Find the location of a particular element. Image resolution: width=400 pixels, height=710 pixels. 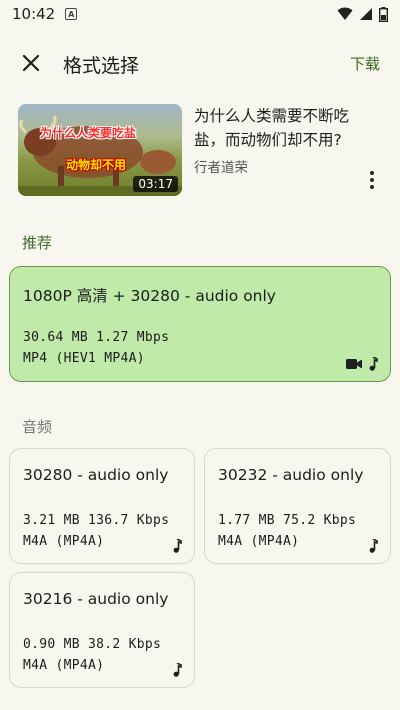

close-icon is located at coordinates (31, 63).